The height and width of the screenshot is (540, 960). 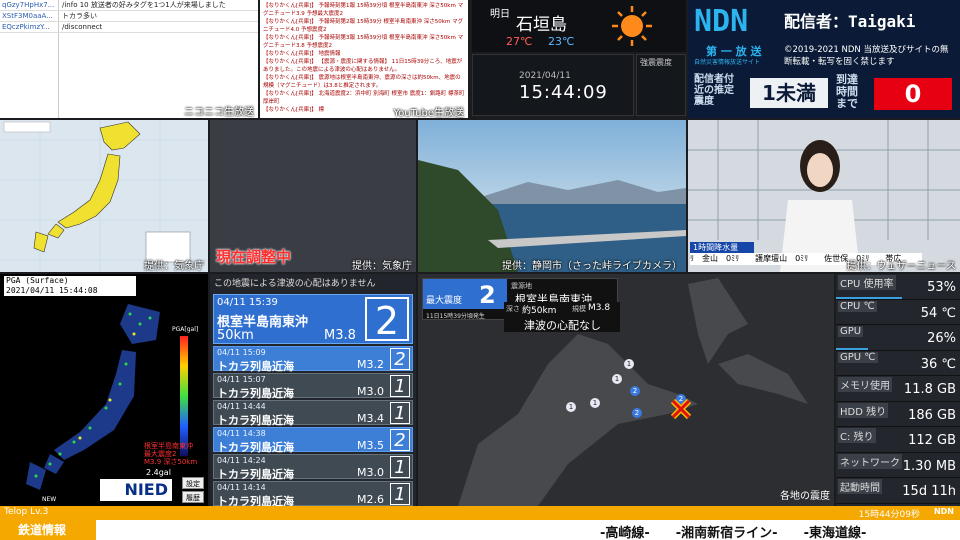 I want to click on eq-time: 04/11 14:44, so click(x=241, y=406).